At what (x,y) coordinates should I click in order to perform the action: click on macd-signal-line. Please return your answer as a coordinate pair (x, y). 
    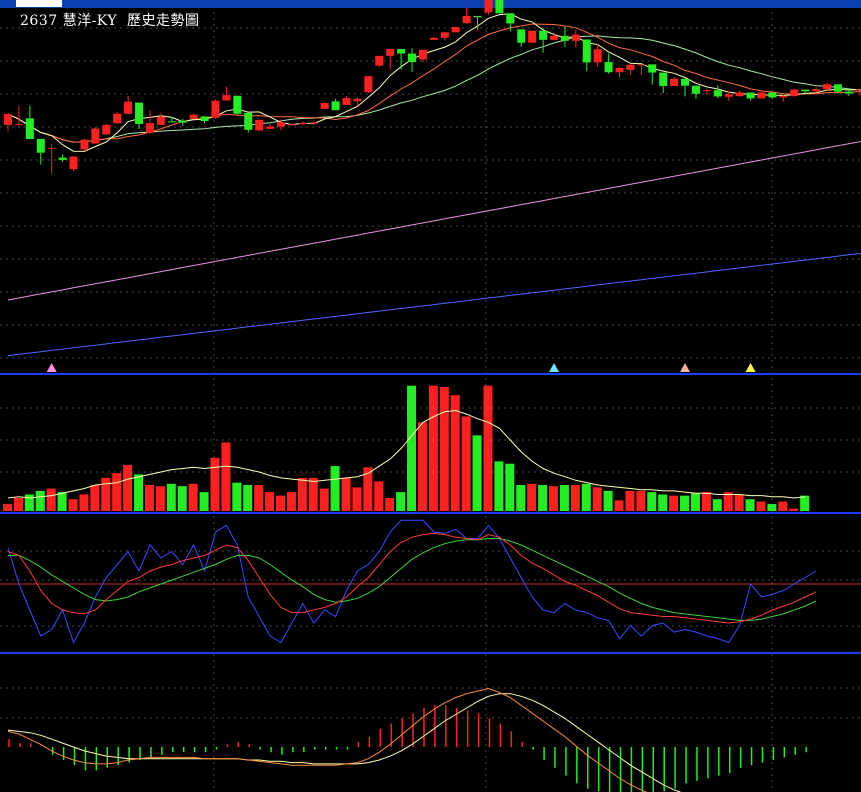
    Looking at the image, I should click on (344, 742).